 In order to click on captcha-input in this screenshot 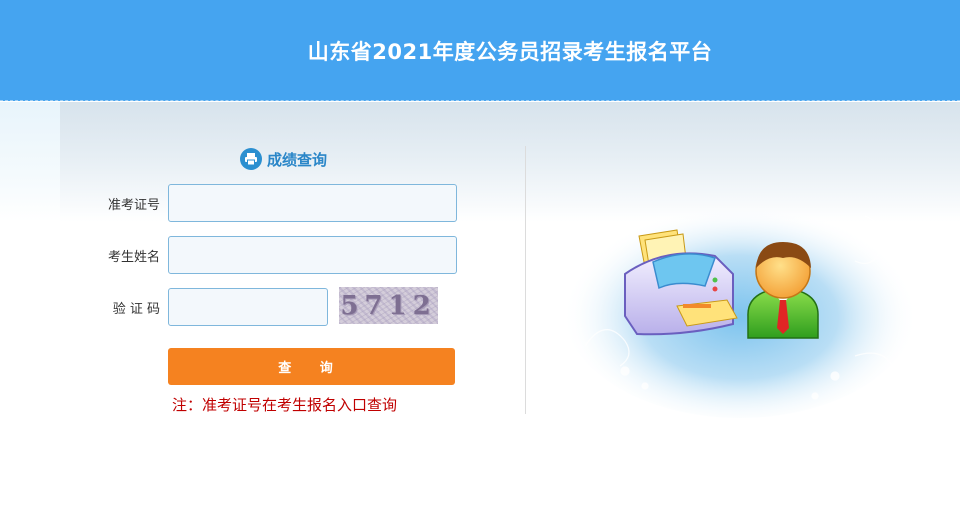, I will do `click(248, 307)`.